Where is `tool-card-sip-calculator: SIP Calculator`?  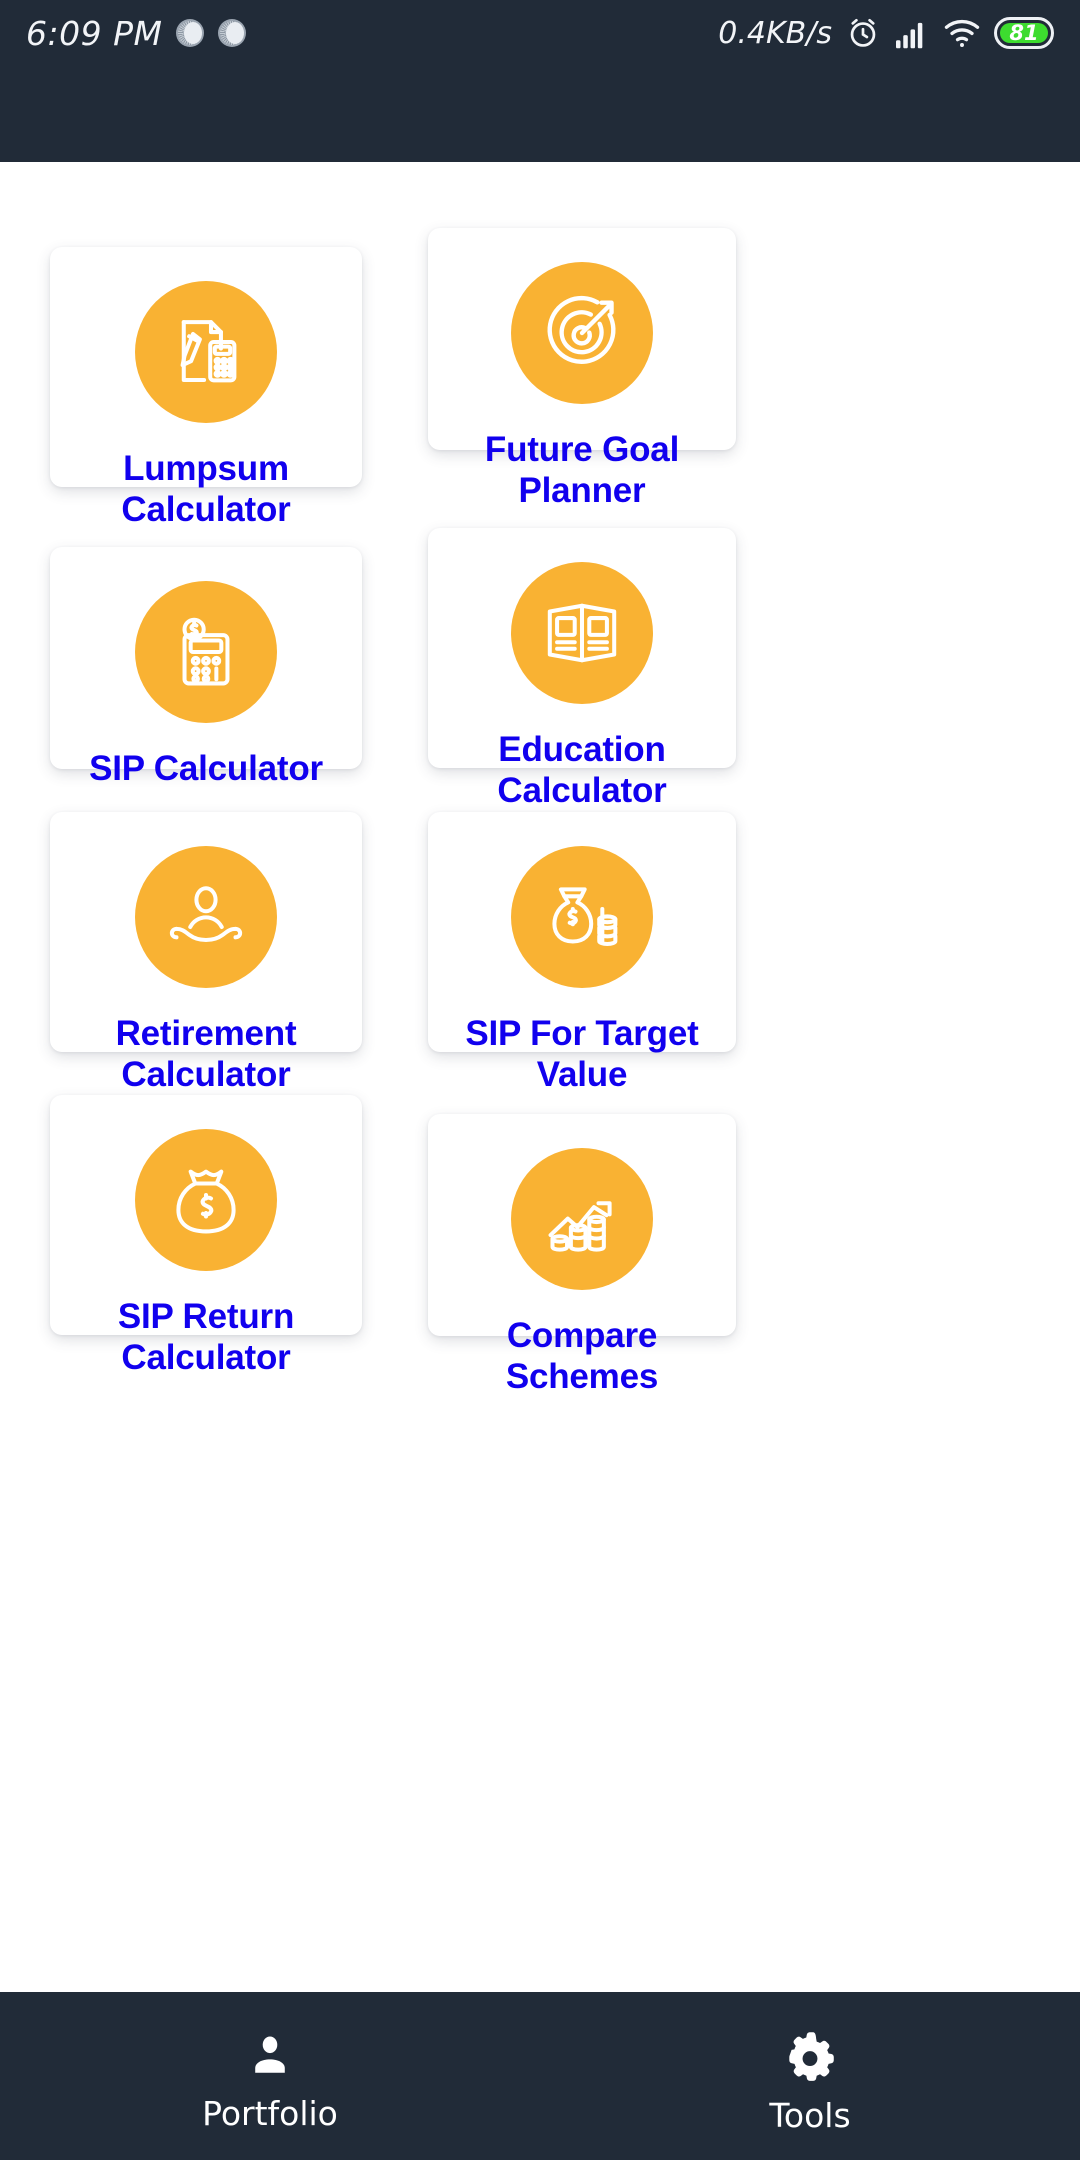 tool-card-sip-calculator: SIP Calculator is located at coordinates (206, 667).